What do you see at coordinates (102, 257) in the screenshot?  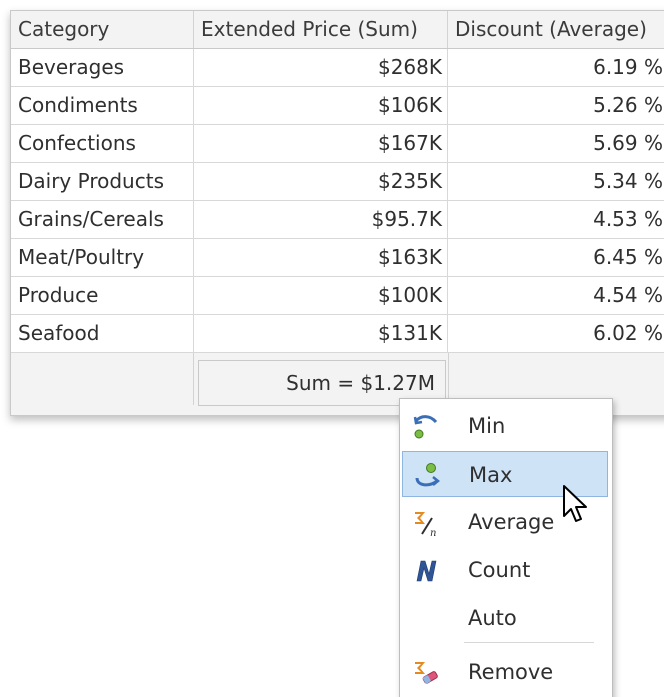 I see `category-cell: Meat/Poultry` at bounding box center [102, 257].